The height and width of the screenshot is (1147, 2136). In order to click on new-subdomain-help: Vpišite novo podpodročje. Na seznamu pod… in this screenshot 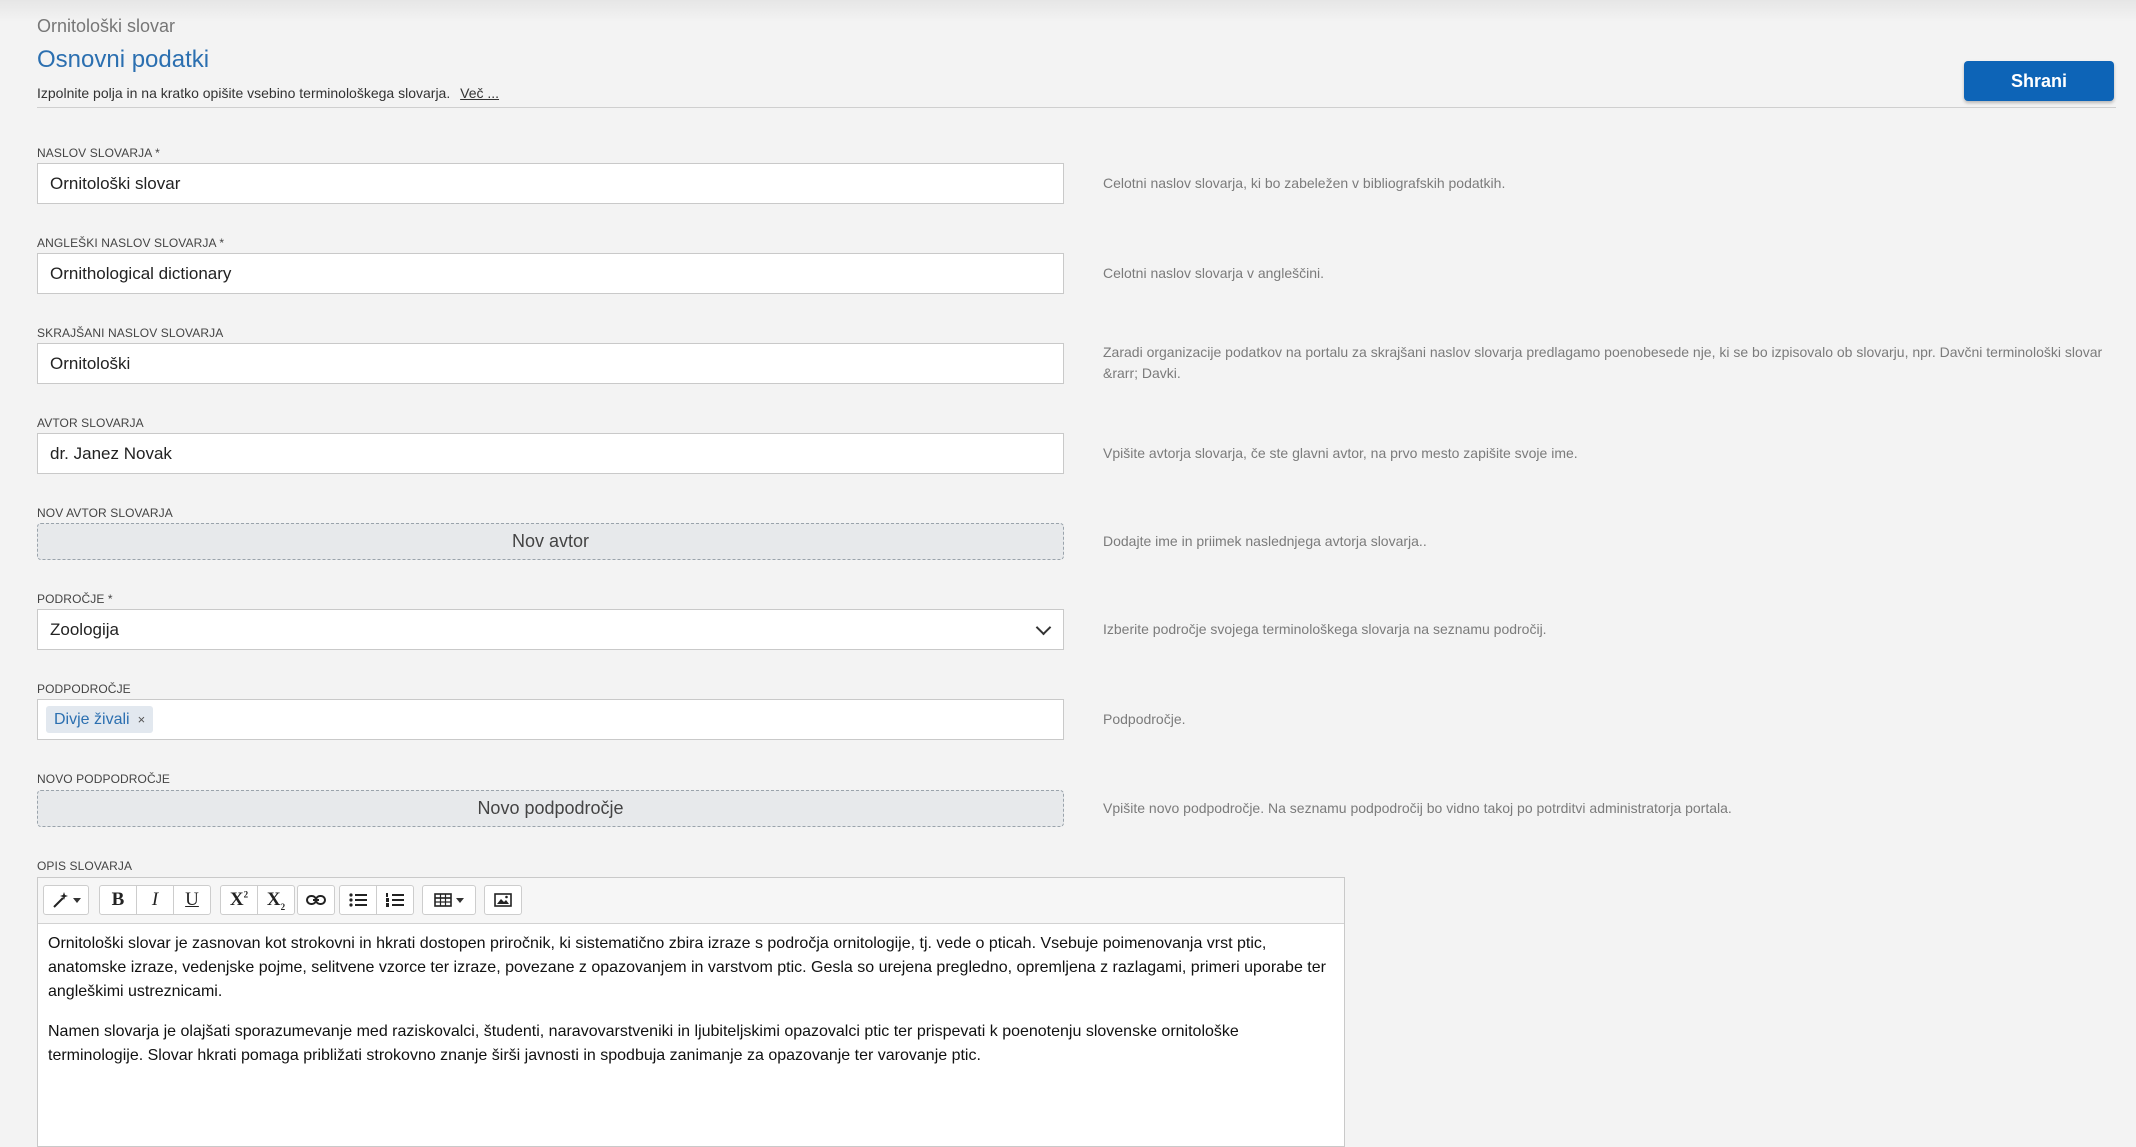, I will do `click(1417, 808)`.